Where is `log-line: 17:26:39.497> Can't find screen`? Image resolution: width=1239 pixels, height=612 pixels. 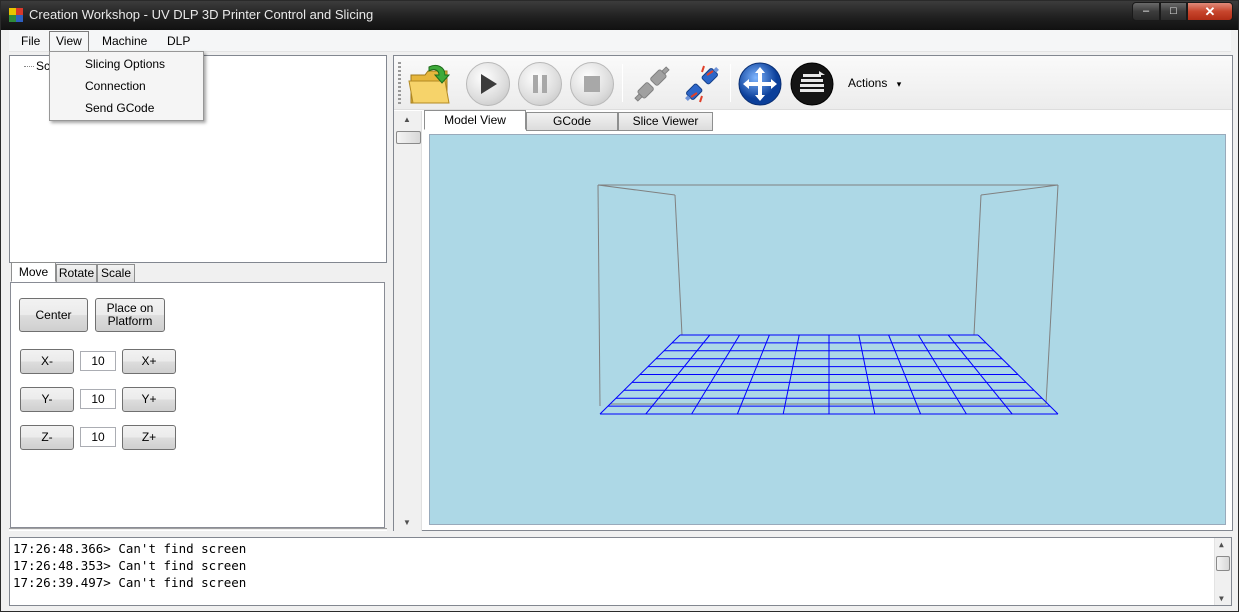 log-line: 17:26:39.497> Can't find screen is located at coordinates (130, 582).